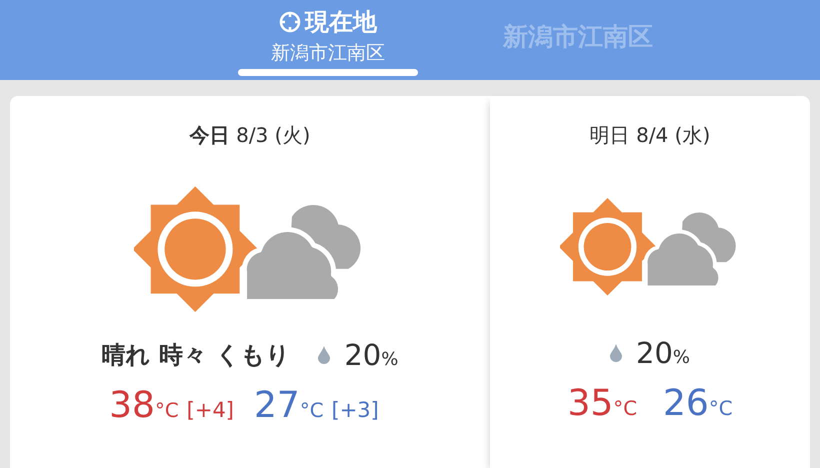 Image resolution: width=820 pixels, height=468 pixels. I want to click on weather-label: 晴れ 時々 くもり, so click(196, 355).